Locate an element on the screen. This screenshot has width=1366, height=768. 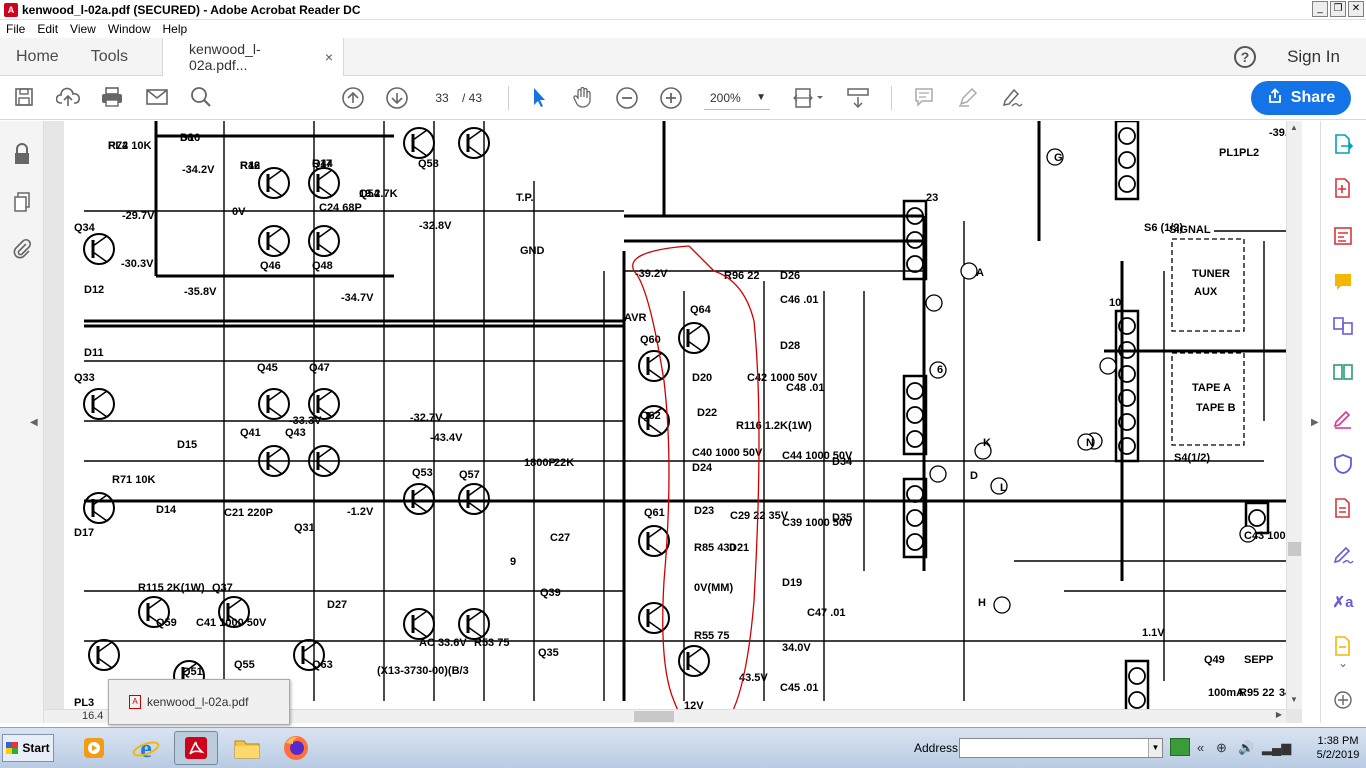
schematic-label: C39 1000 50V is located at coordinates (817, 523).